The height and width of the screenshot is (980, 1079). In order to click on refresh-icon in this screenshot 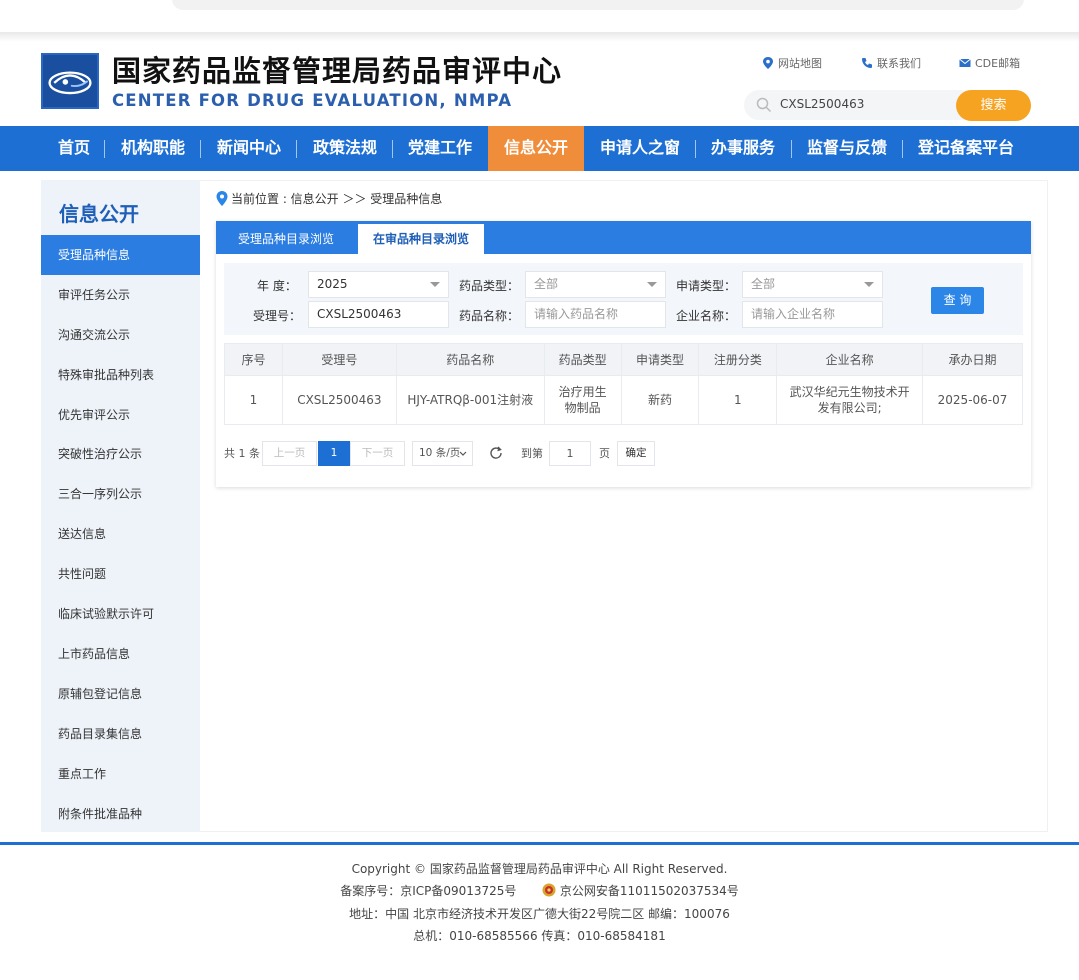, I will do `click(496, 453)`.